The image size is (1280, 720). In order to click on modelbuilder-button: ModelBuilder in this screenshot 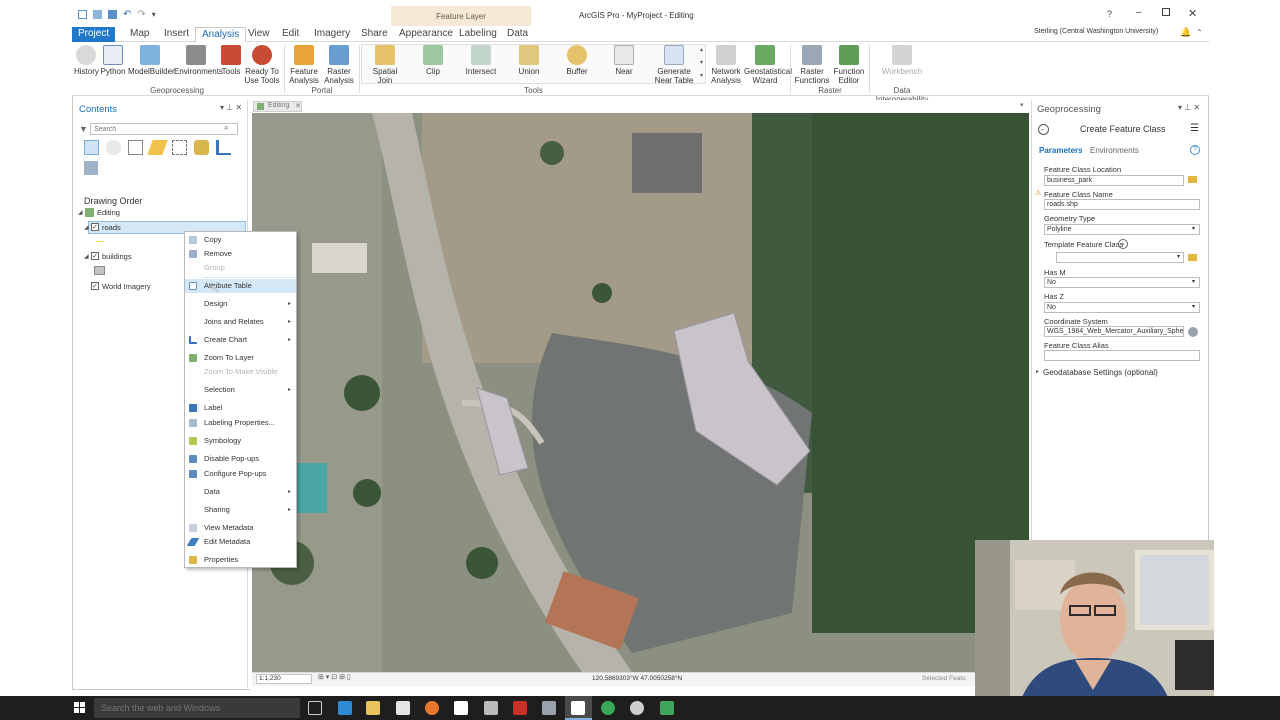, I will do `click(151, 60)`.